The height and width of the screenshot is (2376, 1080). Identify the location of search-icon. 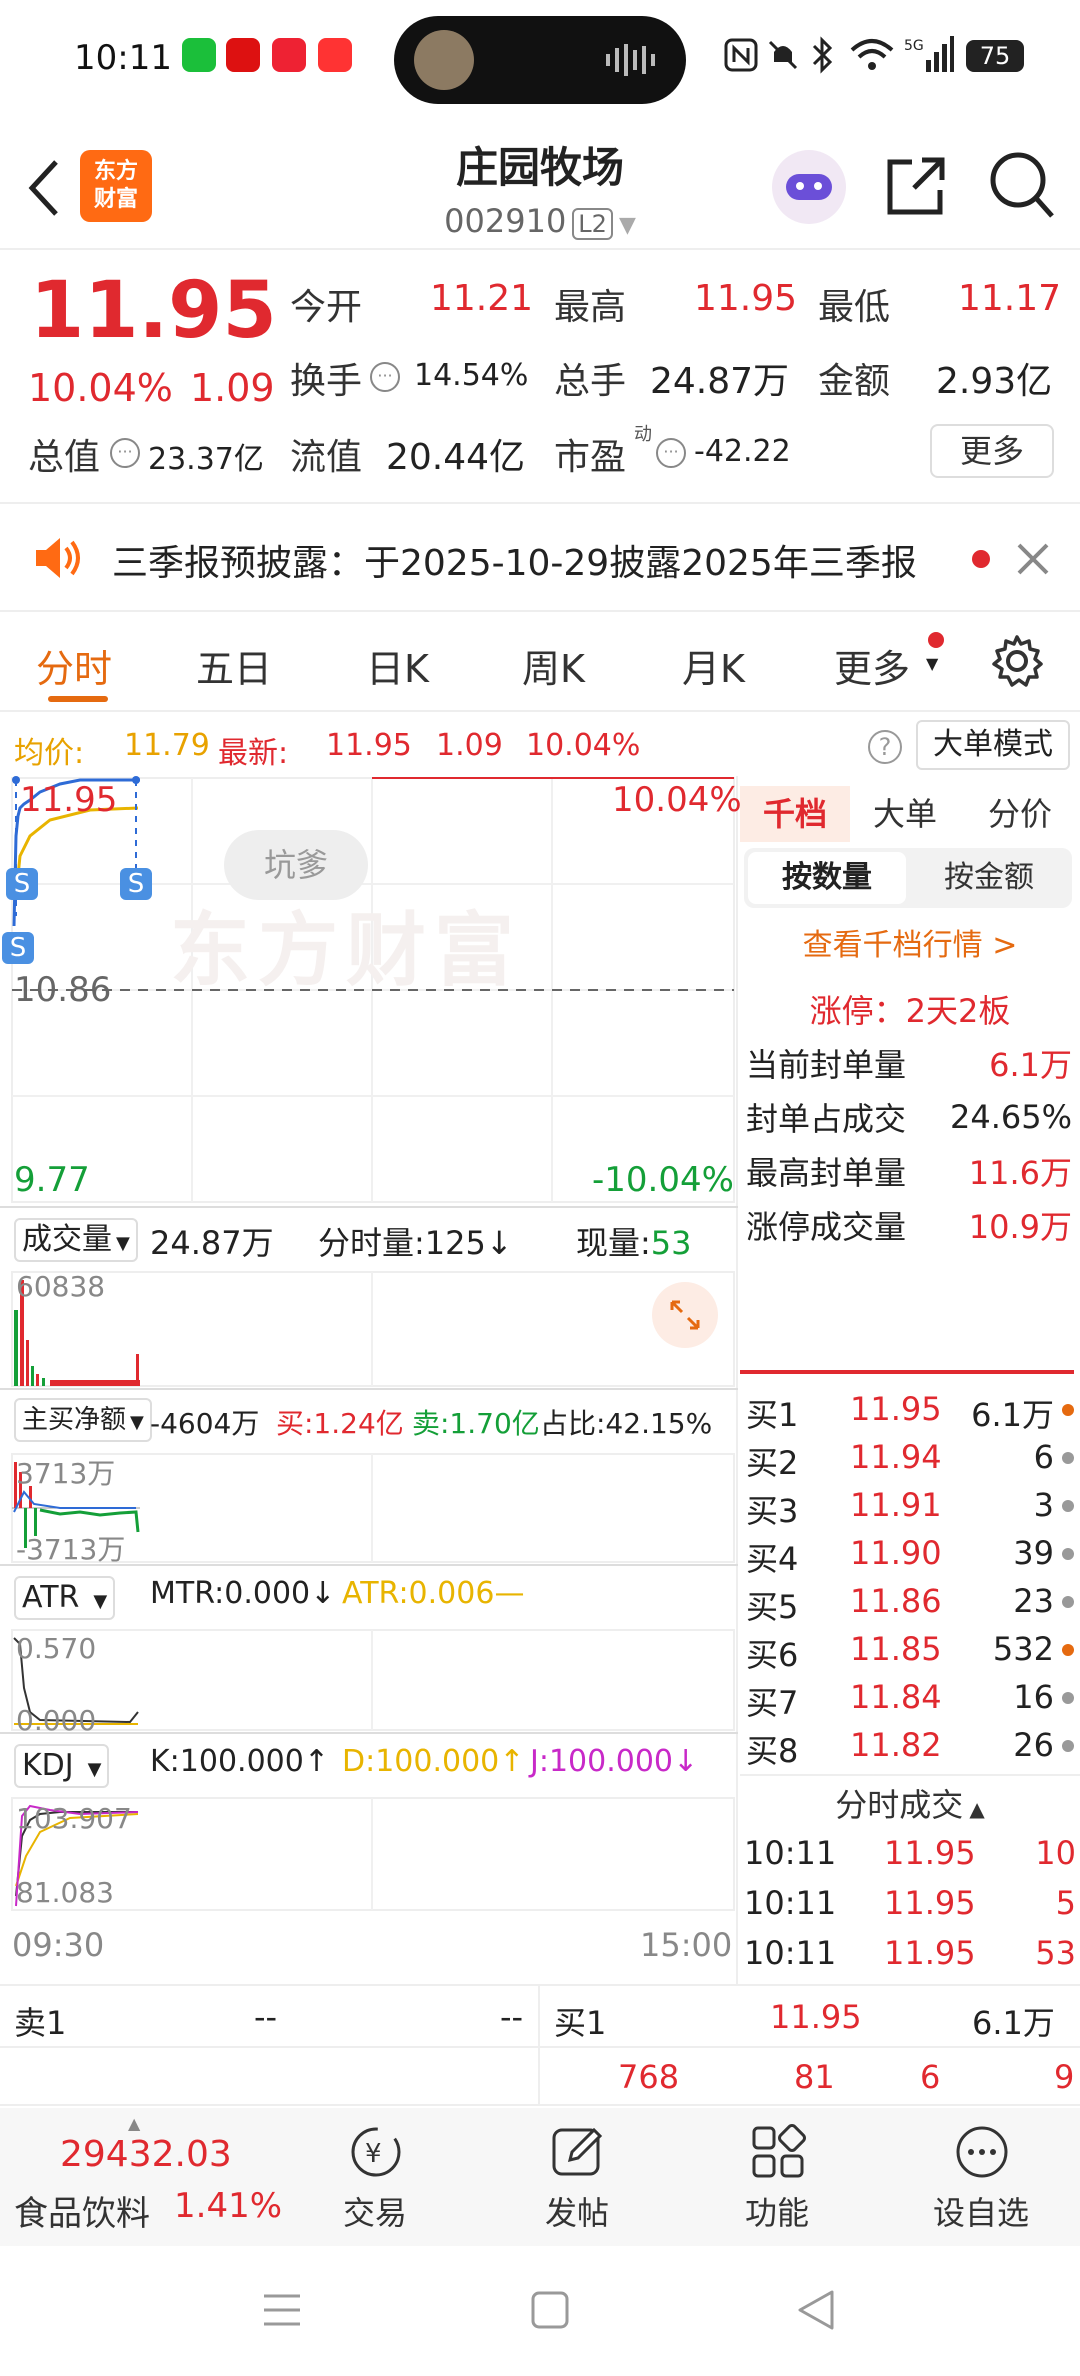
(1021, 185).